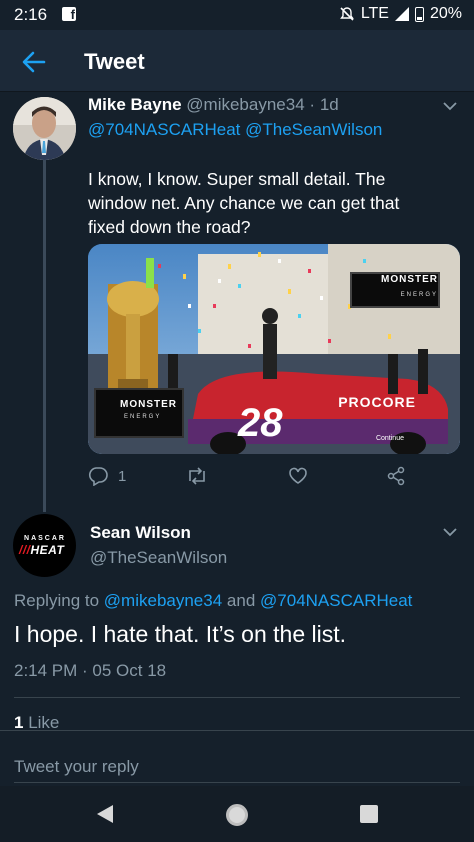 The image size is (474, 842). What do you see at coordinates (369, 814) in the screenshot?
I see `nav-recents-icon` at bounding box center [369, 814].